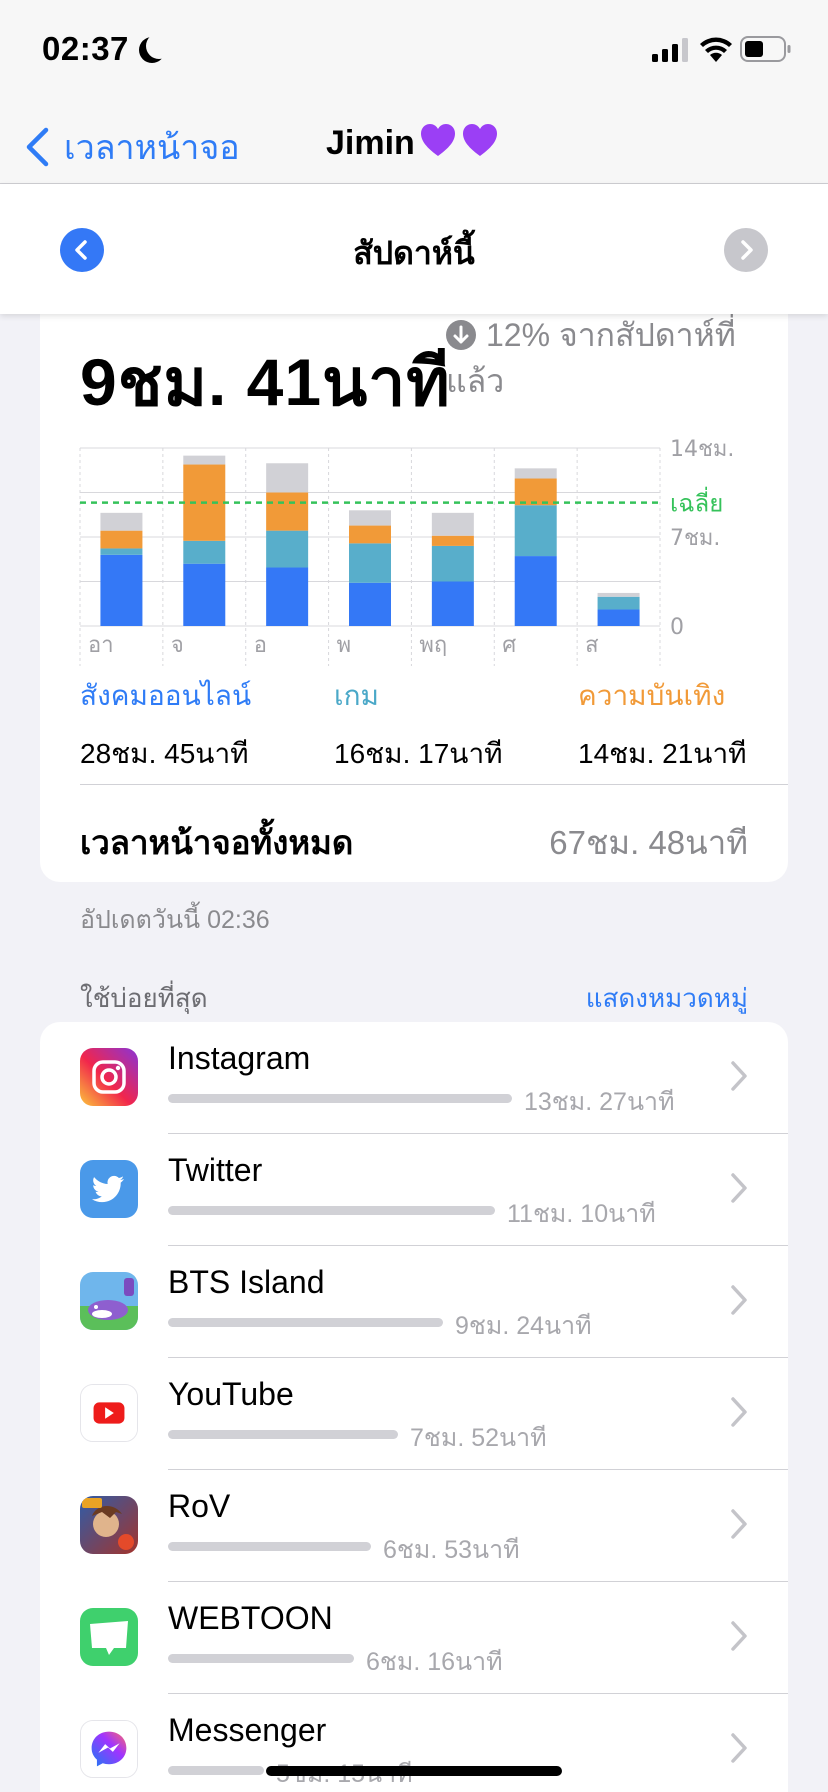 Image resolution: width=828 pixels, height=1792 pixels. Describe the element at coordinates (414, 249) in the screenshot. I see `week-selector: สัปดาห์นี้` at that location.